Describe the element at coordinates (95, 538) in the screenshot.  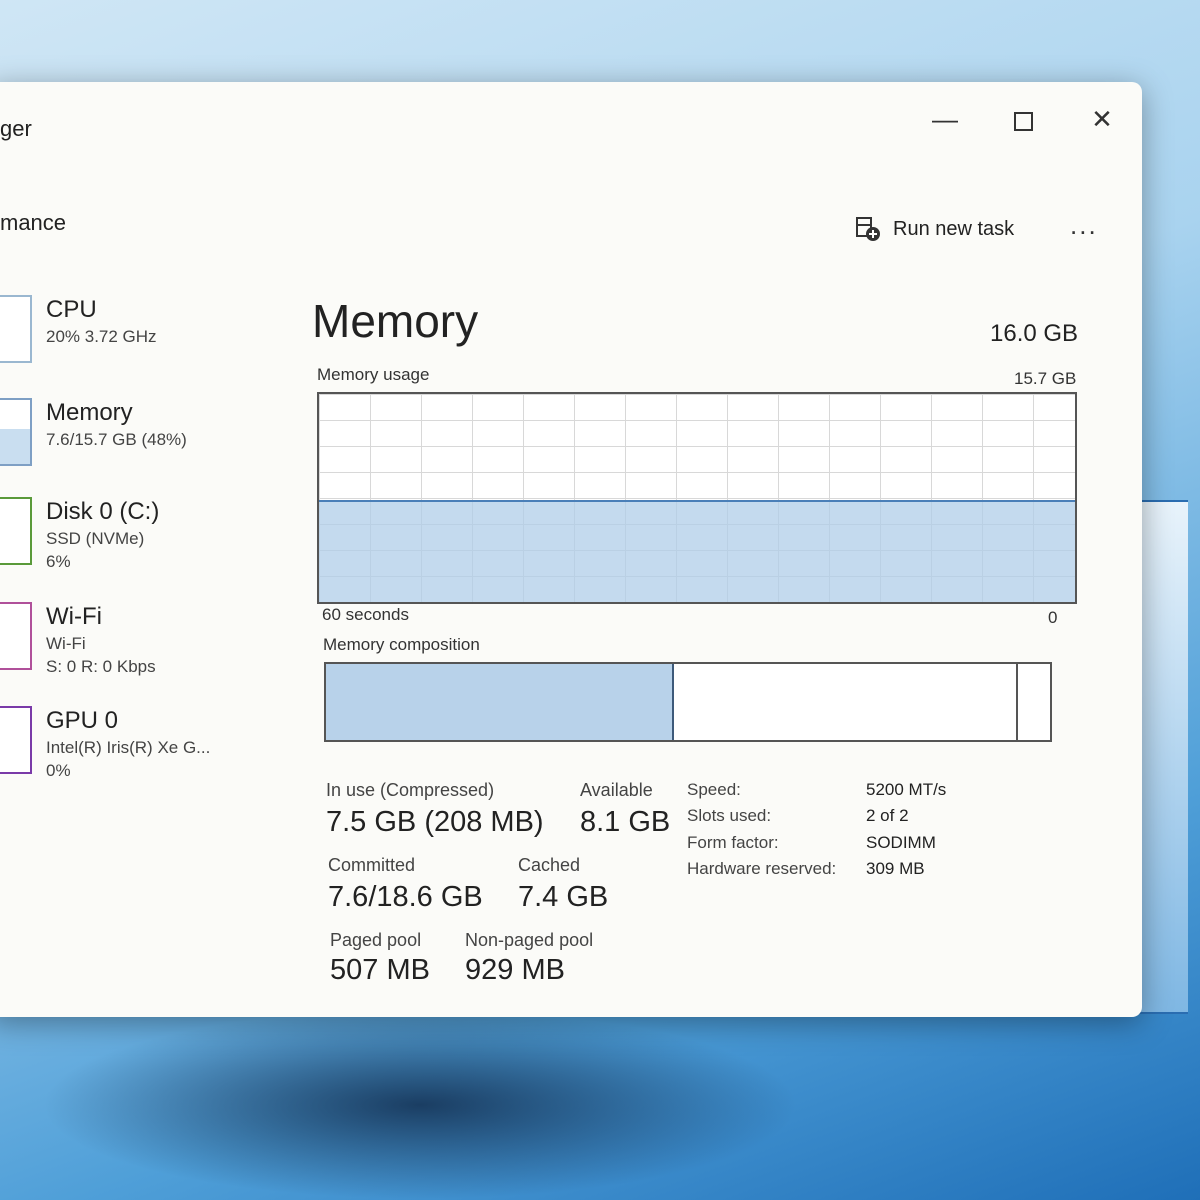
I see `sidebar-item-detail: SSD (NVMe)` at that location.